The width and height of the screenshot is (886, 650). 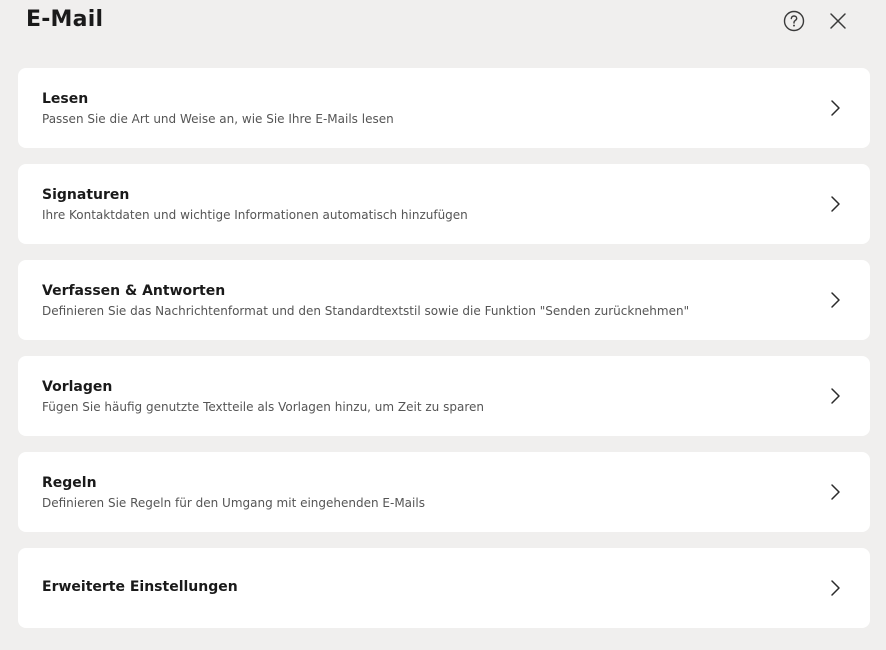 What do you see at coordinates (65, 19) in the screenshot?
I see `page-title: E-Mail` at bounding box center [65, 19].